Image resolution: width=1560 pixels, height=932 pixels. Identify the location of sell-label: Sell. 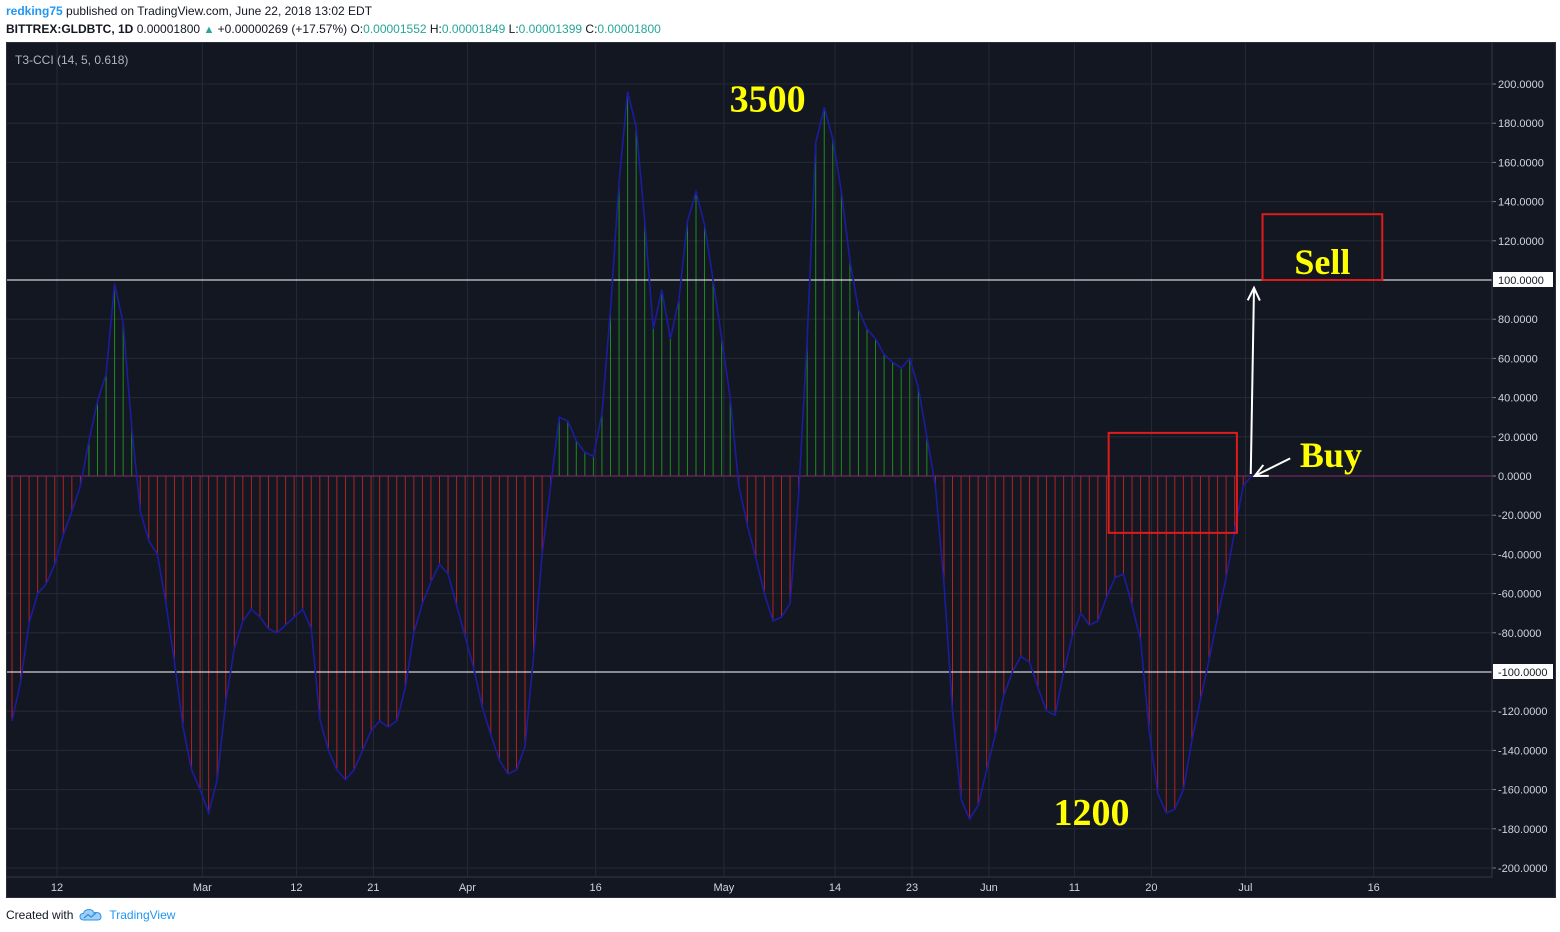
(1322, 262).